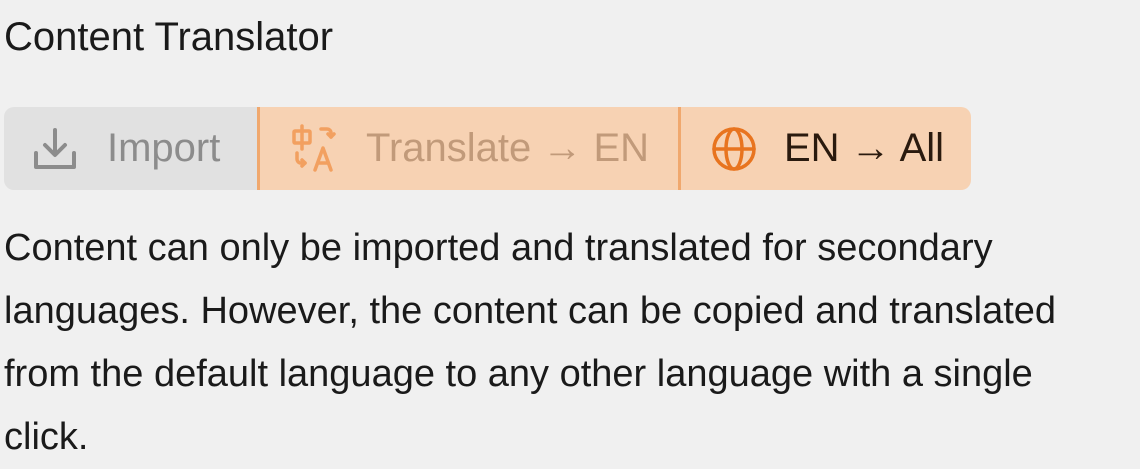  Describe the element at coordinates (169, 37) in the screenshot. I see `section-title: Content Translator` at that location.